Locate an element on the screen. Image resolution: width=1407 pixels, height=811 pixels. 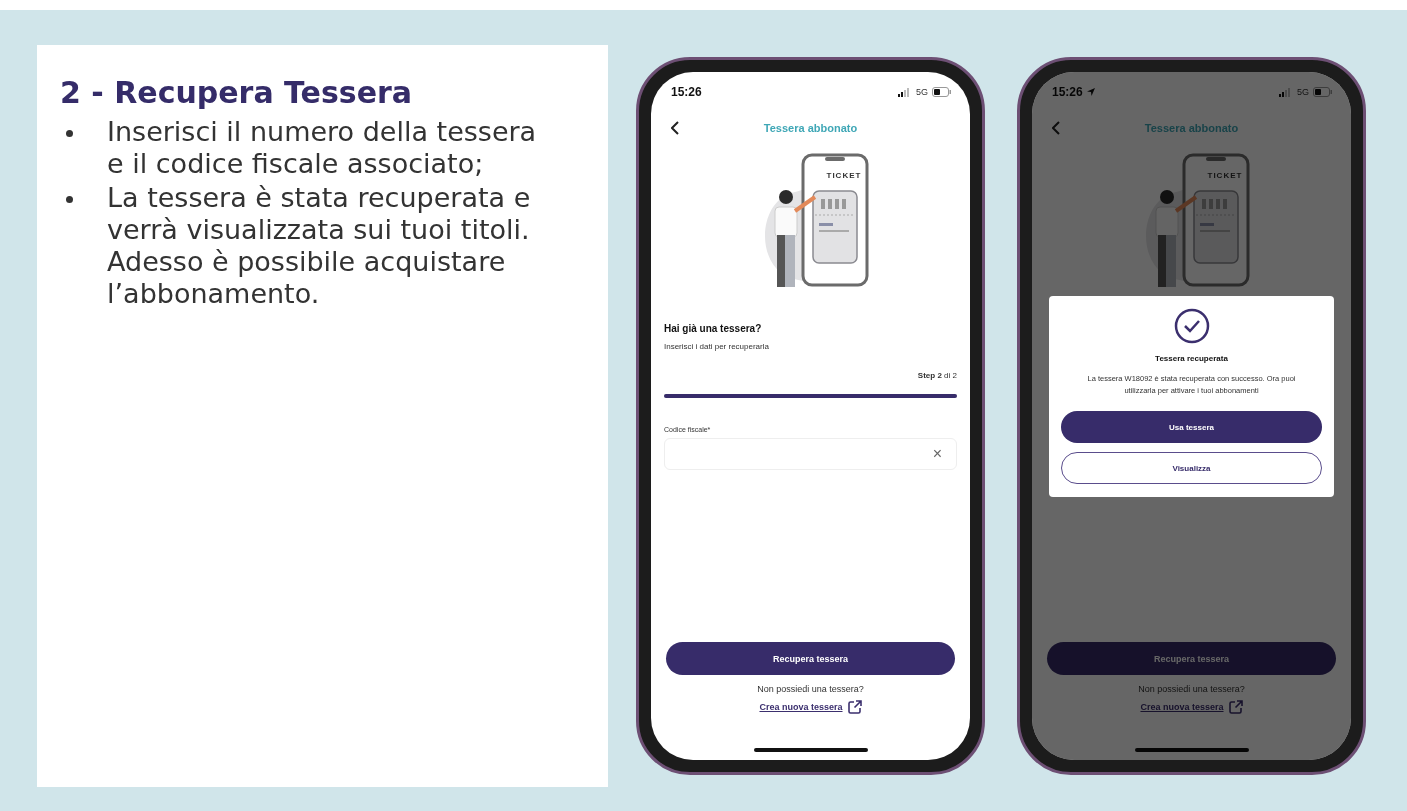
dialog-title: Tessera recuperata is located at coordinates (1191, 358).